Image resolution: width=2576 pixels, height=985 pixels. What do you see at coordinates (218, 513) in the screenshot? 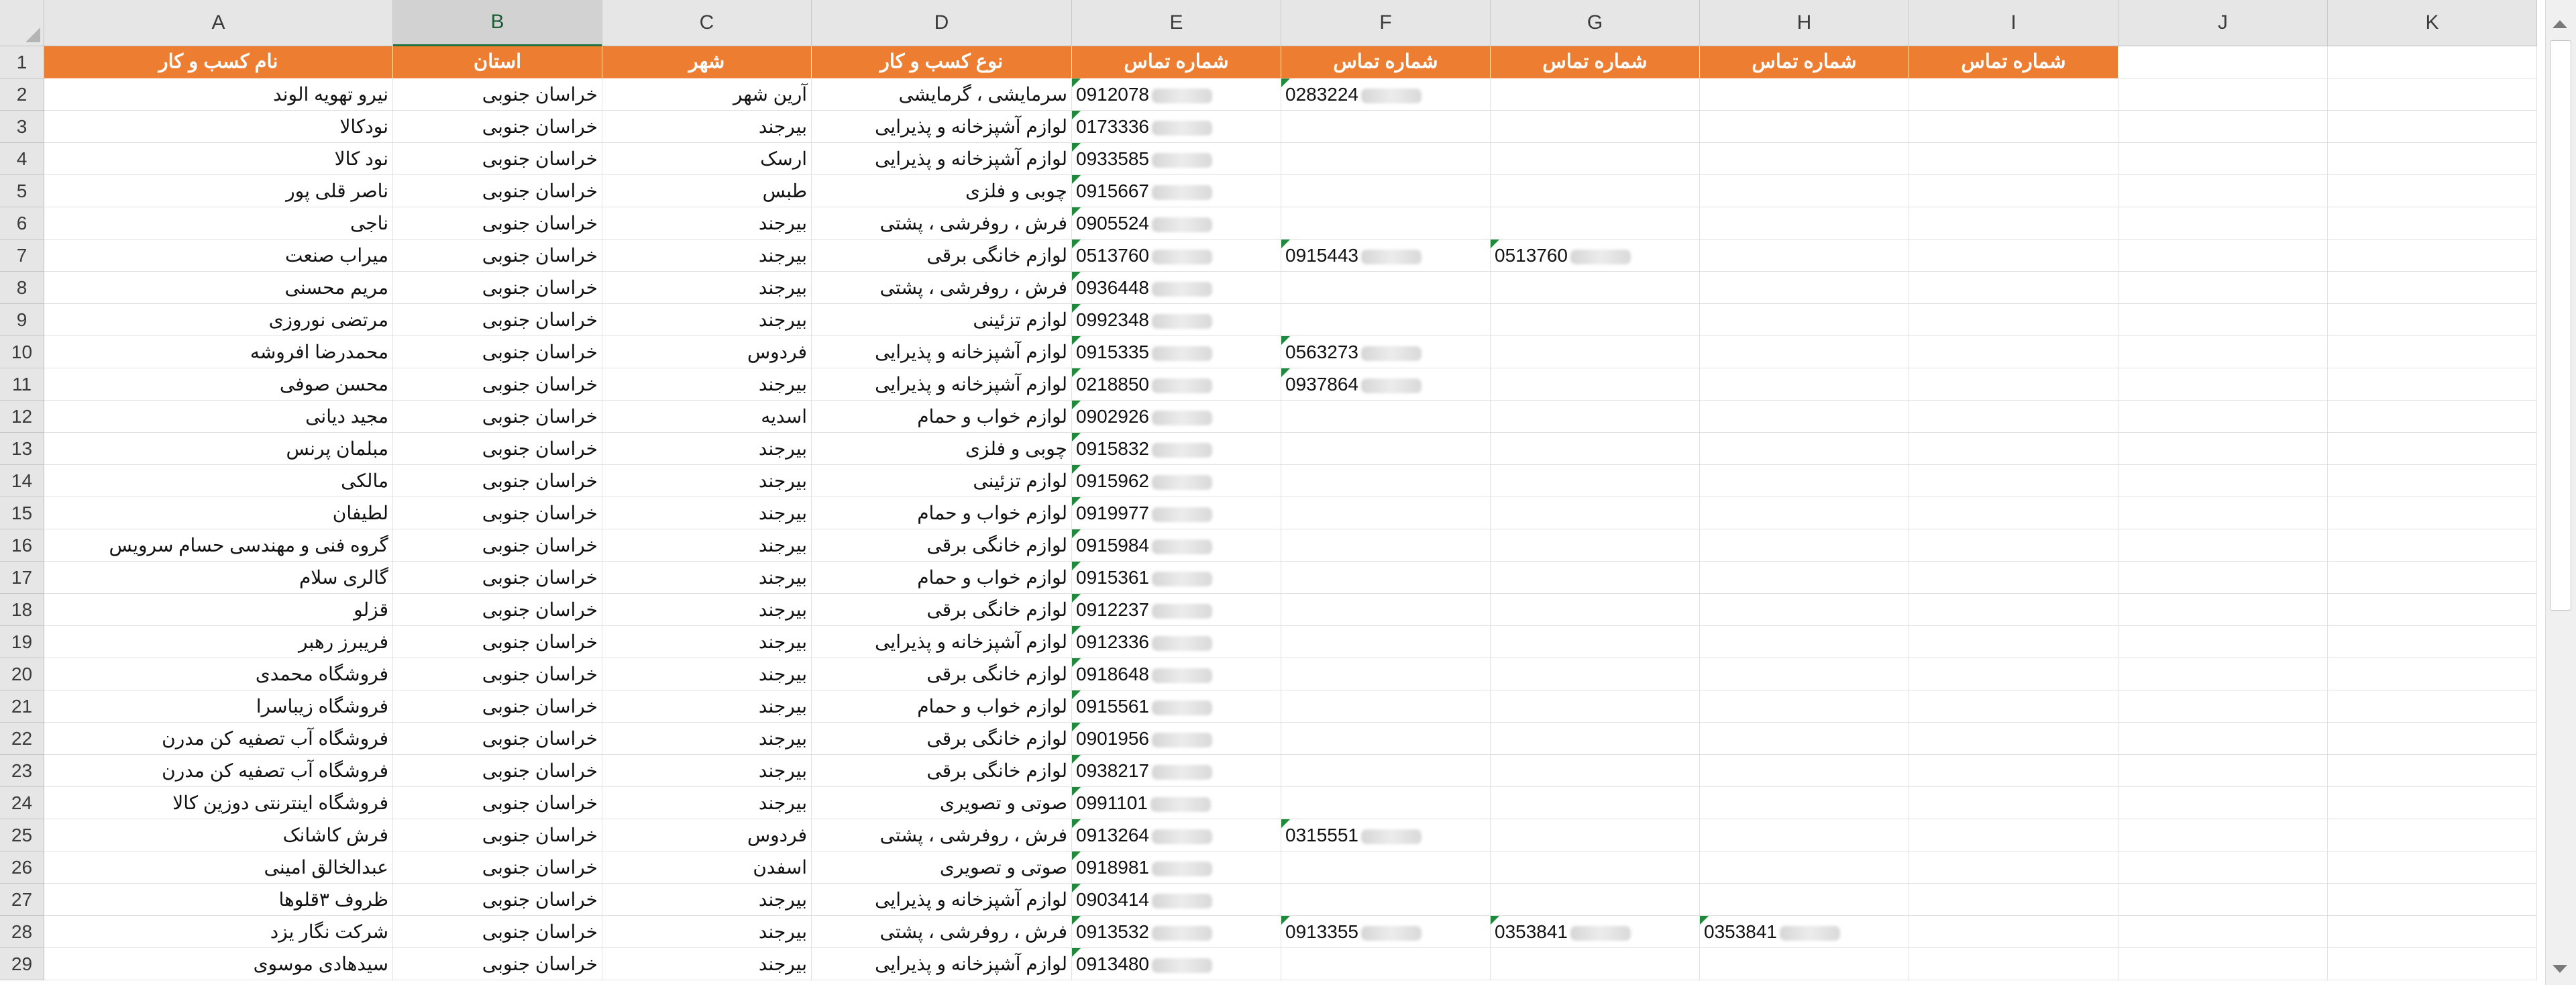
I see `table-cell-a: لطیفان` at bounding box center [218, 513].